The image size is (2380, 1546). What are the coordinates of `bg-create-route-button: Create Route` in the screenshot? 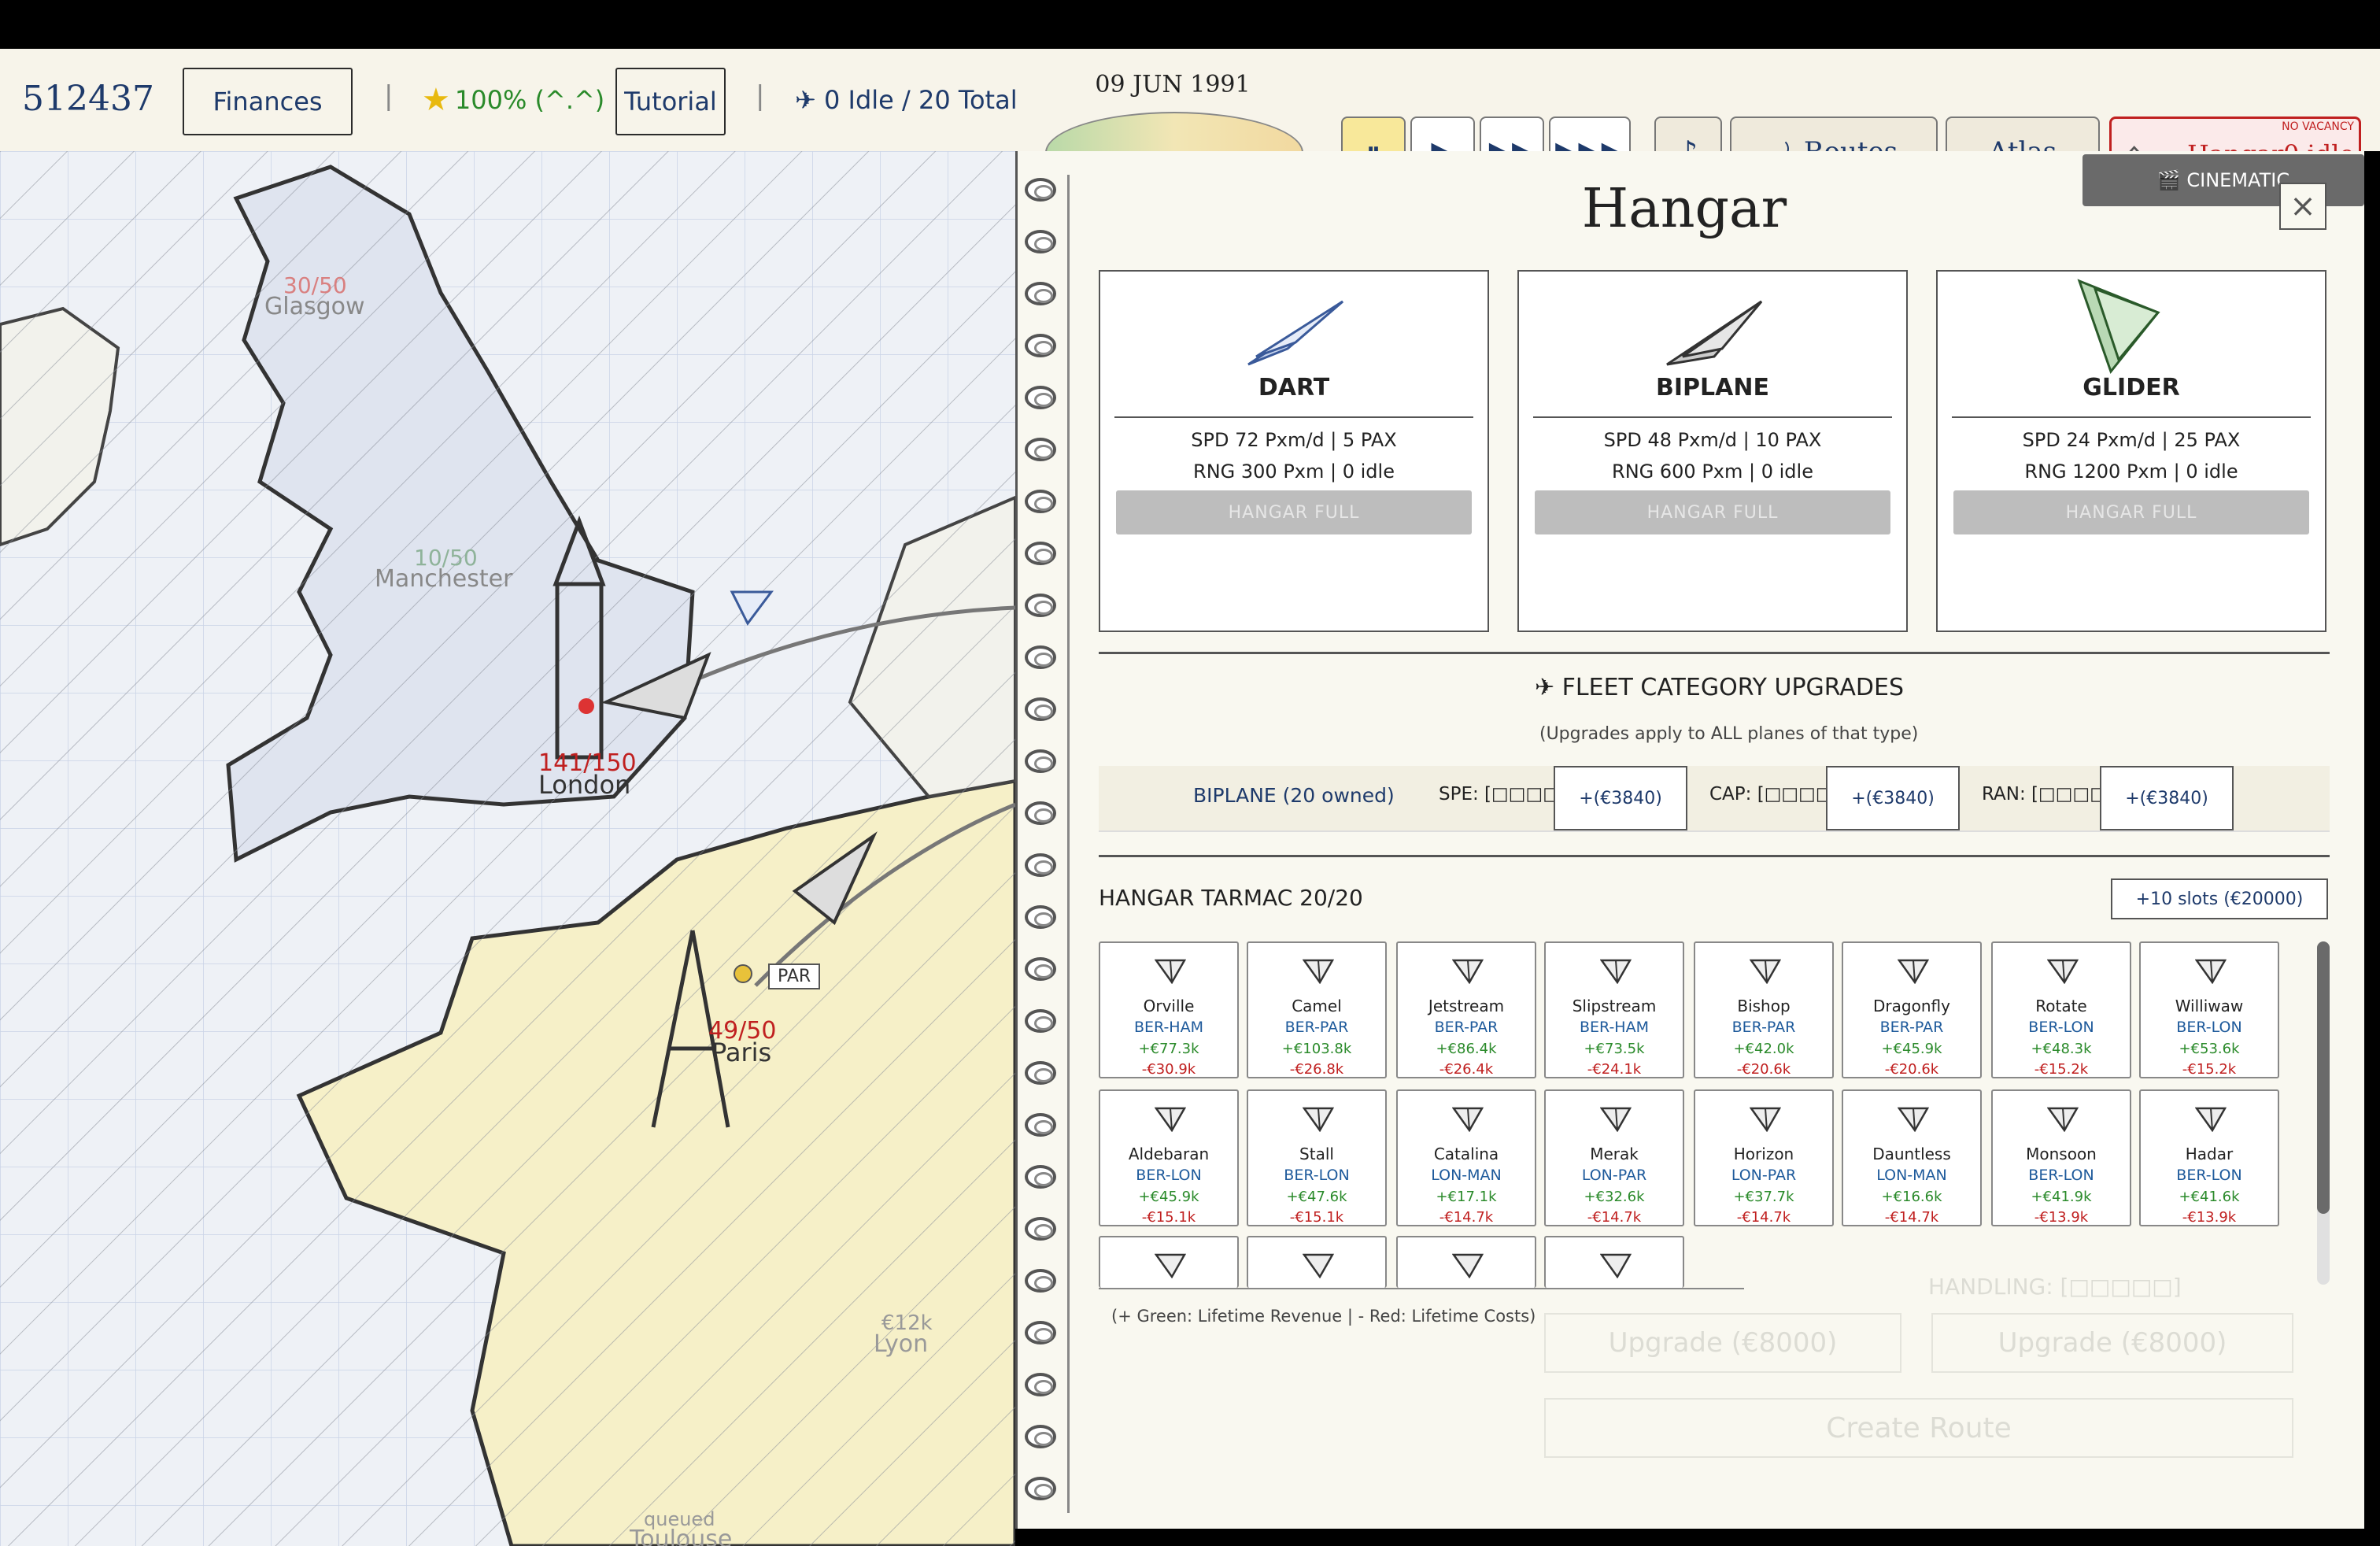 It's located at (1918, 1428).